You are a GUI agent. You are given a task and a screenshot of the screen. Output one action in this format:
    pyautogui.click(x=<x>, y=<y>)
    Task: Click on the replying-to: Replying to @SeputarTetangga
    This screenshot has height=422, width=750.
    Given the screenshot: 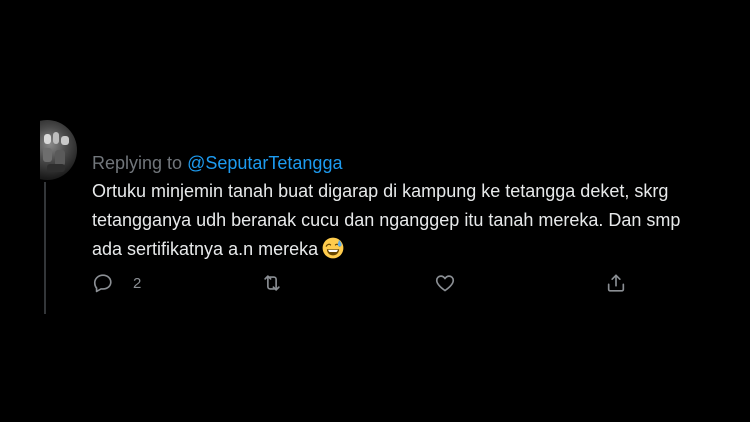 What is the action you would take?
    pyautogui.click(x=217, y=163)
    